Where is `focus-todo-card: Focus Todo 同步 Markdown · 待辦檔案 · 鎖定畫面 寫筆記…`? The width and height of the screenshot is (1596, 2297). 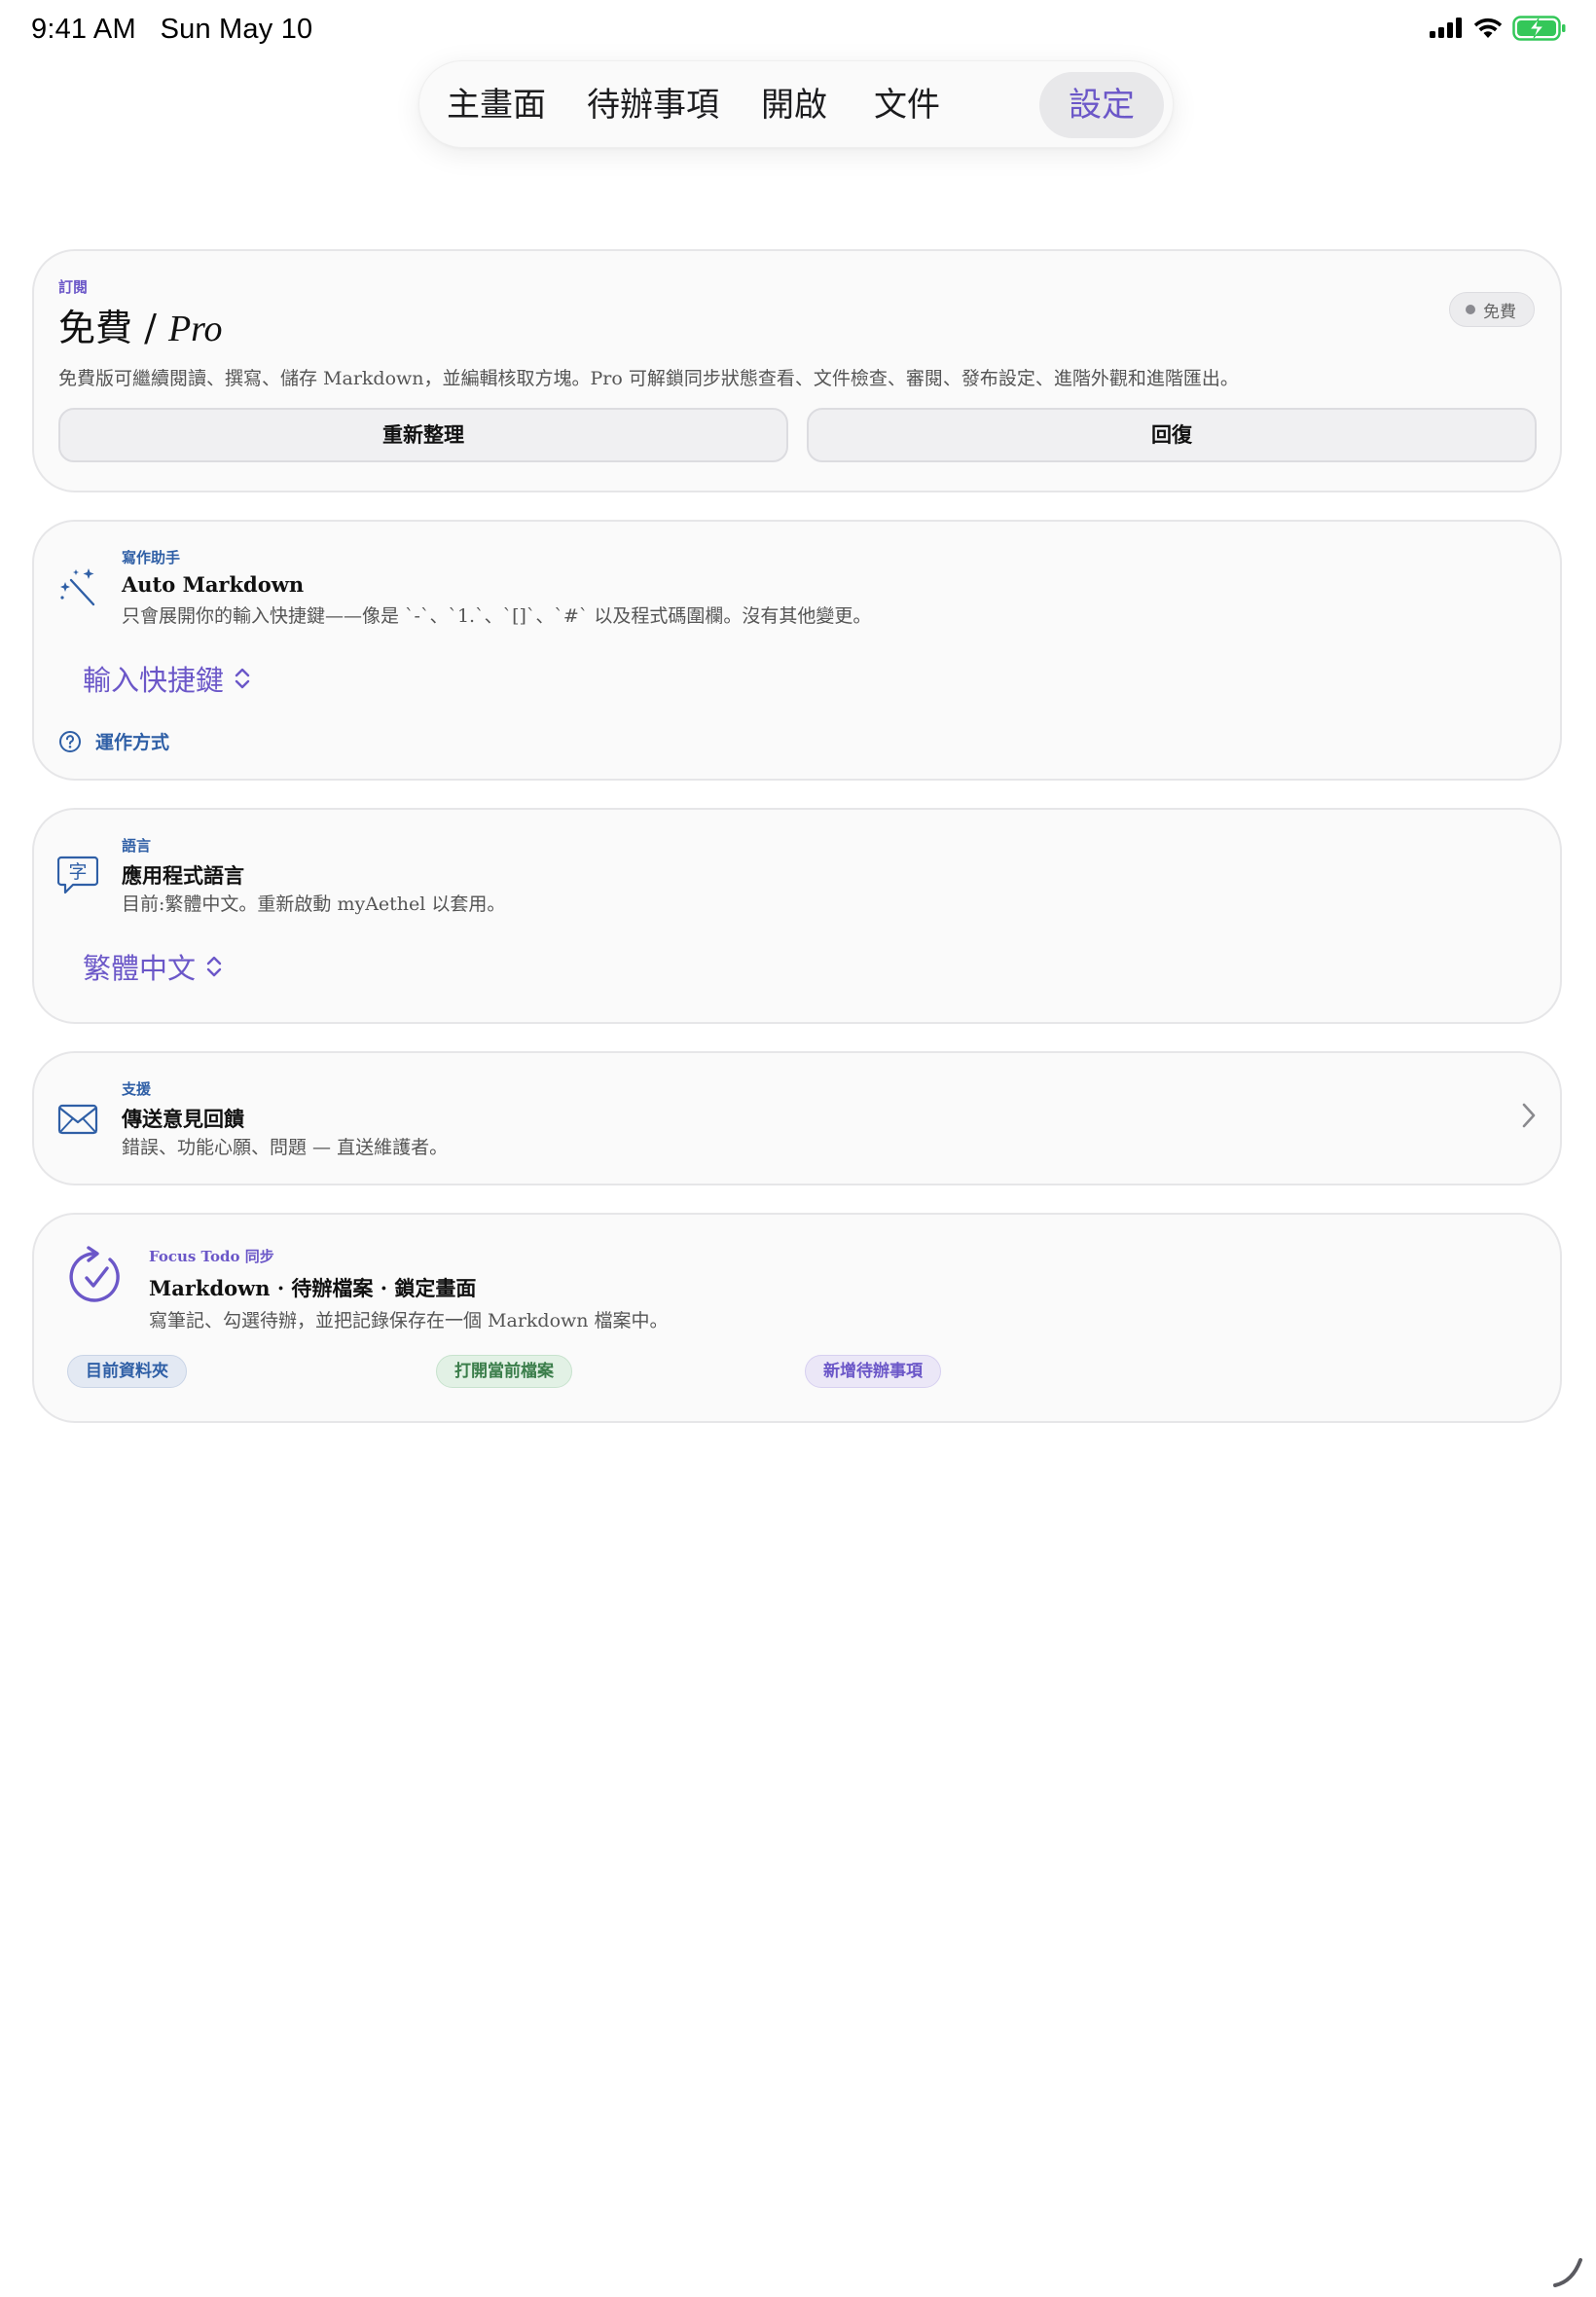 focus-todo-card: Focus Todo 同步 Markdown · 待辦檔案 · 鎖定畫面 寫筆記… is located at coordinates (797, 1318).